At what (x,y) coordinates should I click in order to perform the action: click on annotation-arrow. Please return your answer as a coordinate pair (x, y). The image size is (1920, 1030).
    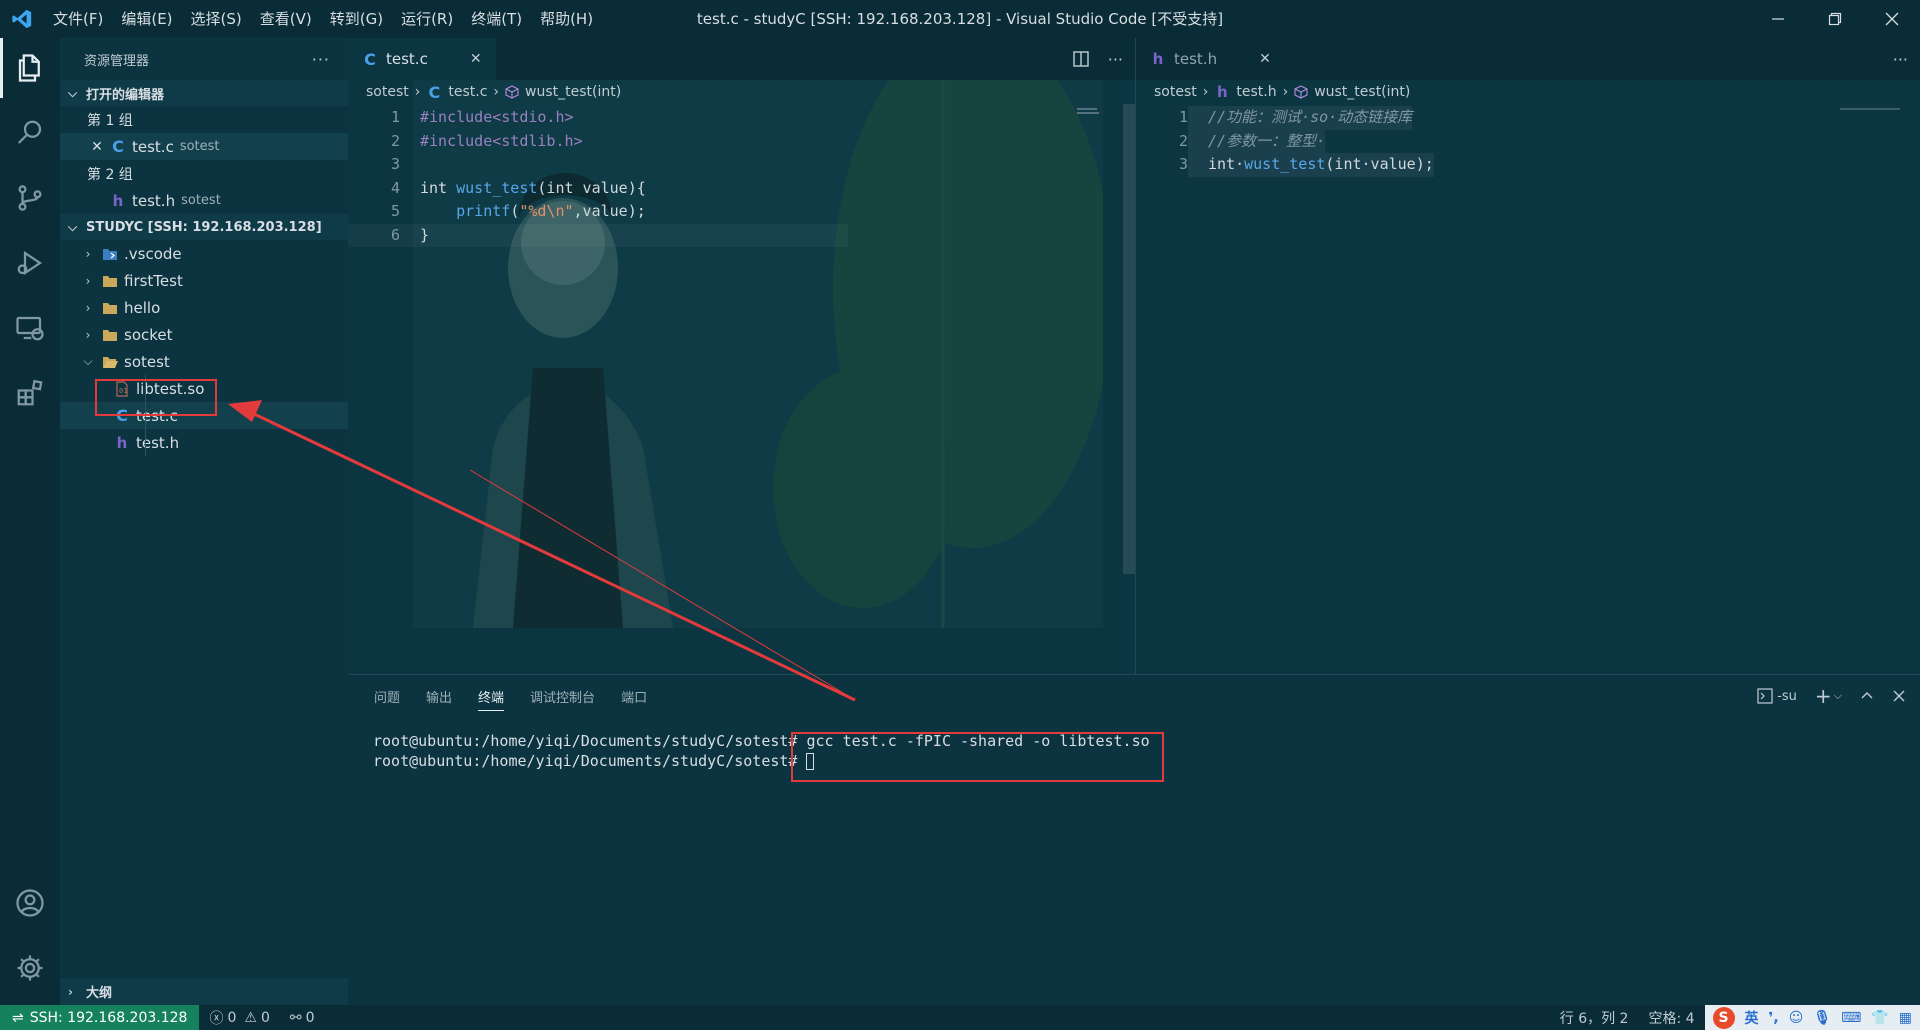
    Looking at the image, I should click on (542, 551).